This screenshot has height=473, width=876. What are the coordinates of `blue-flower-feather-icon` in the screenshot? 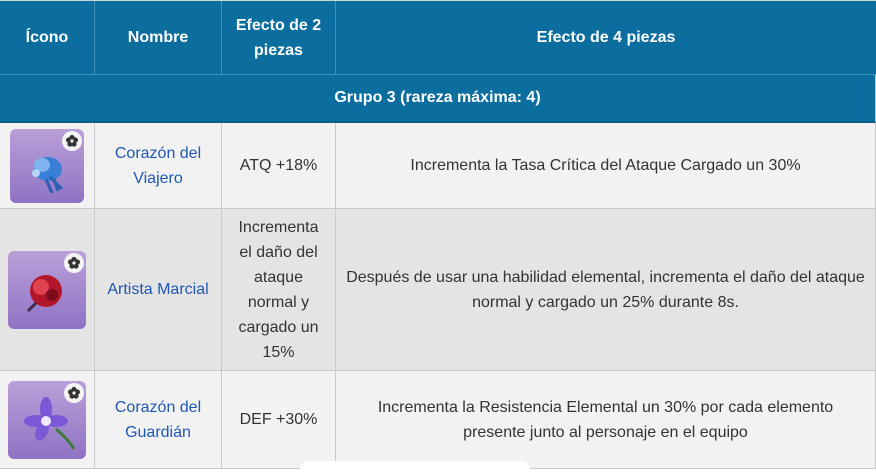 It's located at (47, 165).